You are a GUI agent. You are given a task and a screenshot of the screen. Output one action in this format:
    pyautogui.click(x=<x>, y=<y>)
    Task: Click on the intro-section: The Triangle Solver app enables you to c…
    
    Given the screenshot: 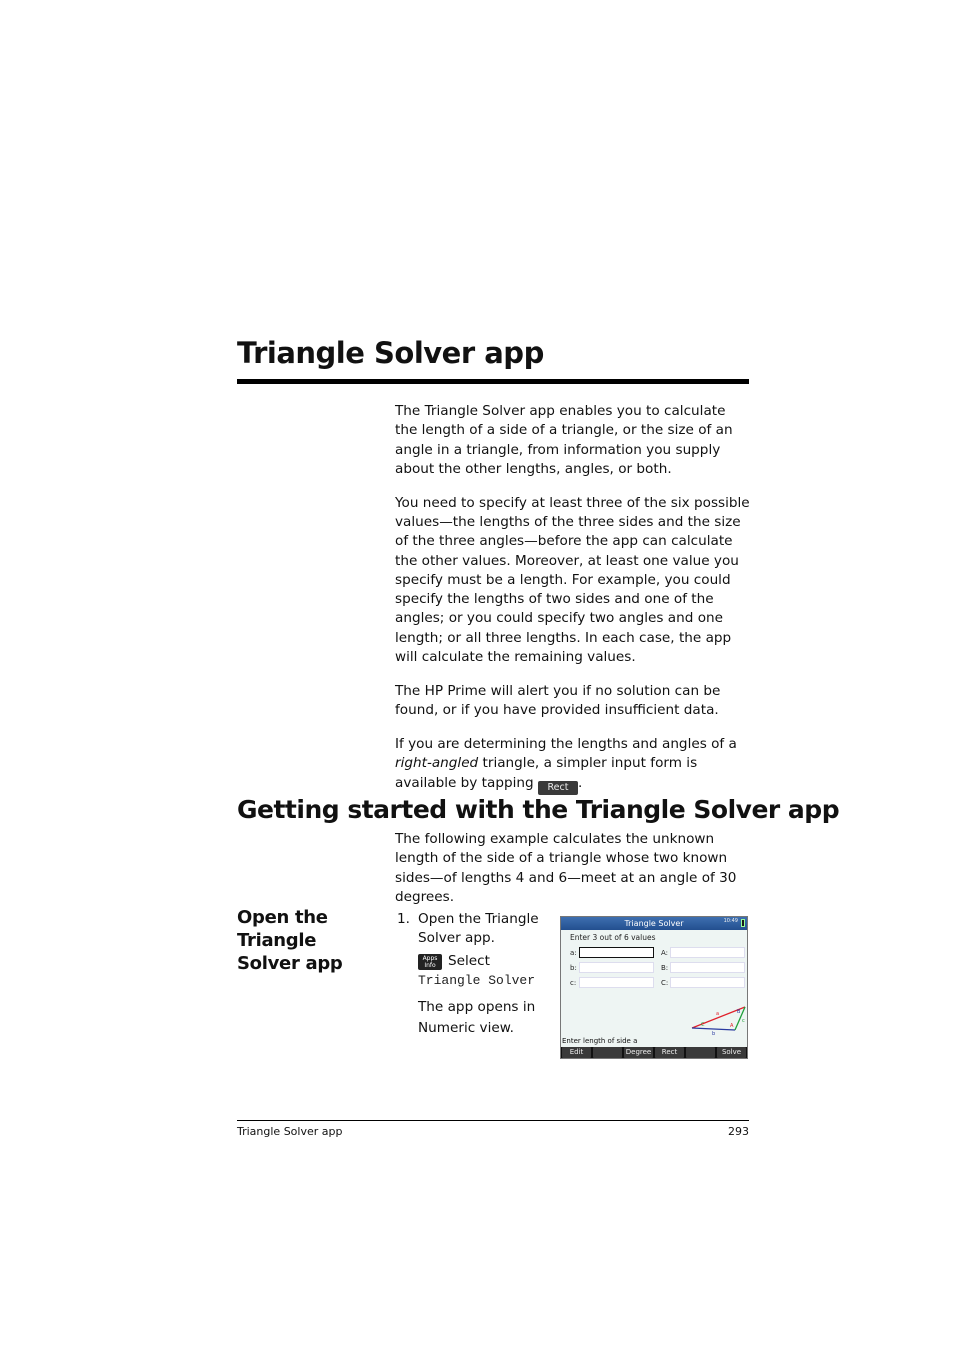 What is the action you would take?
    pyautogui.click(x=573, y=605)
    